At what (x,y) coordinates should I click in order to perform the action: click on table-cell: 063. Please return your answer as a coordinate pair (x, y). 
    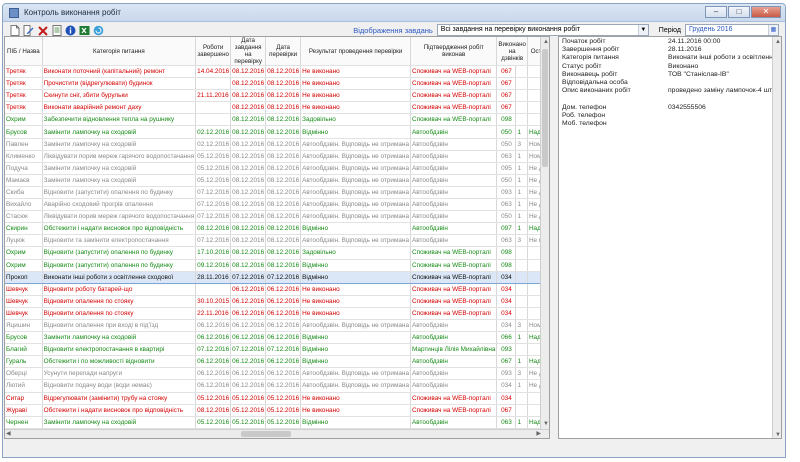
    Looking at the image, I should click on (506, 241).